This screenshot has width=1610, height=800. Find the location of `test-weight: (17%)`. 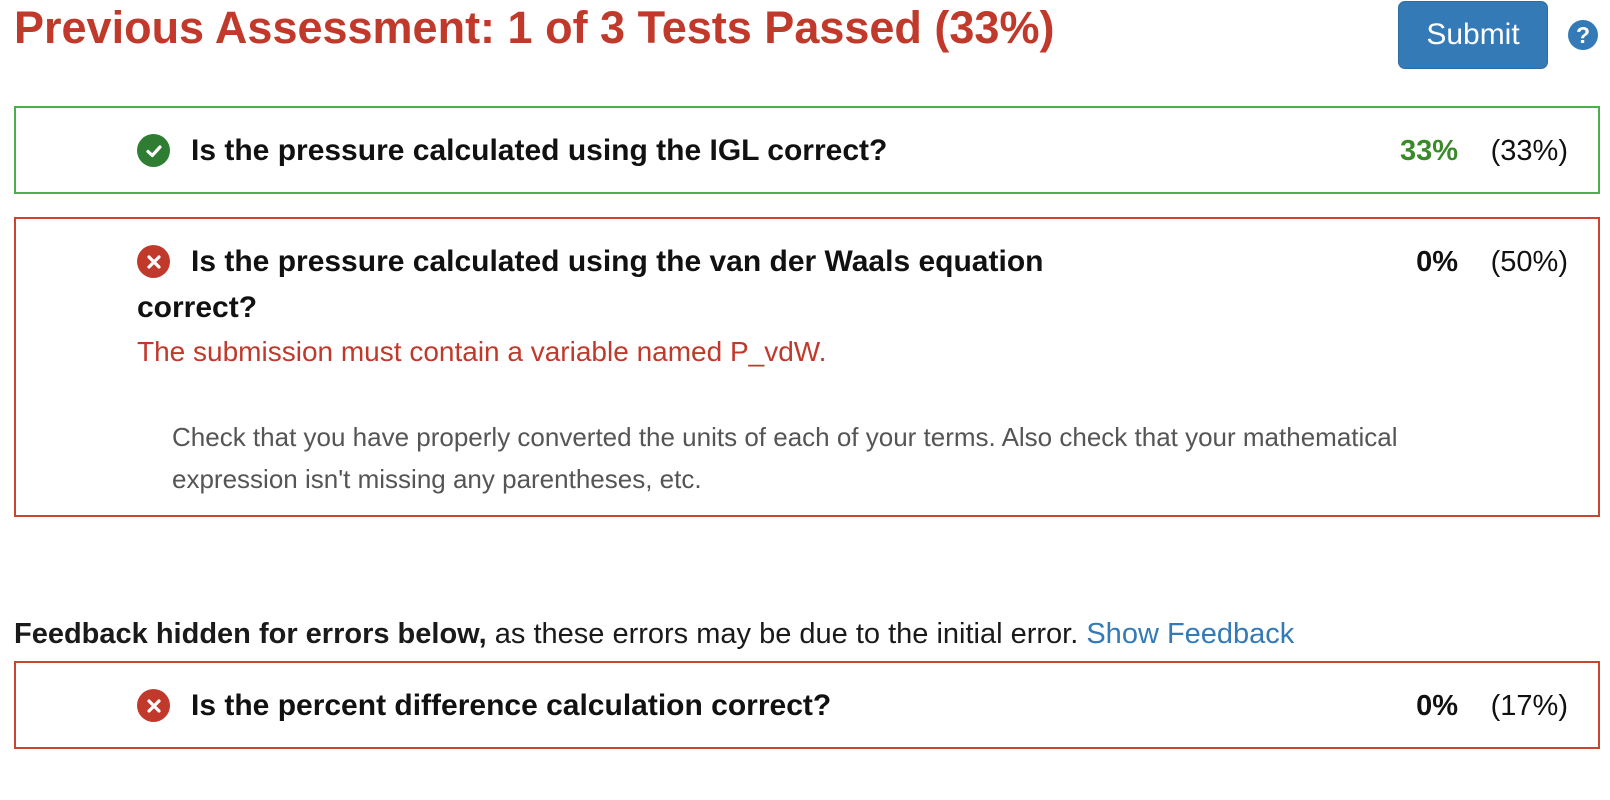

test-weight: (17%) is located at coordinates (1529, 706).